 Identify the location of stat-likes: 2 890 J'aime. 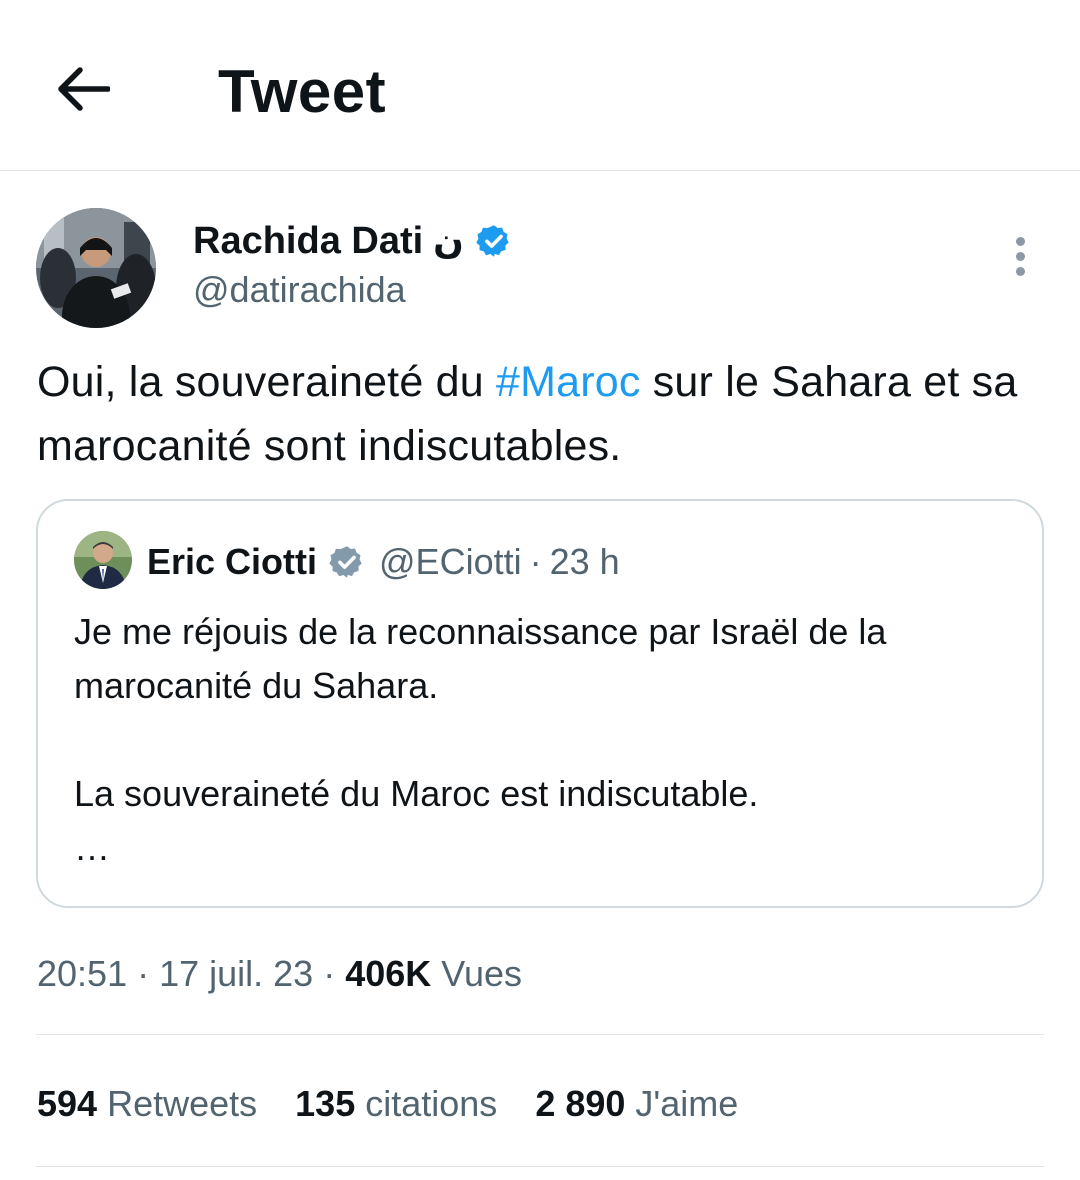
(636, 1104).